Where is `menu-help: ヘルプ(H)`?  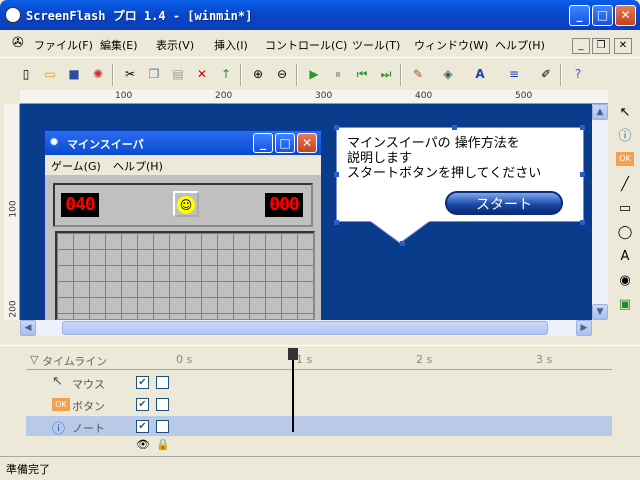 menu-help: ヘルプ(H) is located at coordinates (520, 45).